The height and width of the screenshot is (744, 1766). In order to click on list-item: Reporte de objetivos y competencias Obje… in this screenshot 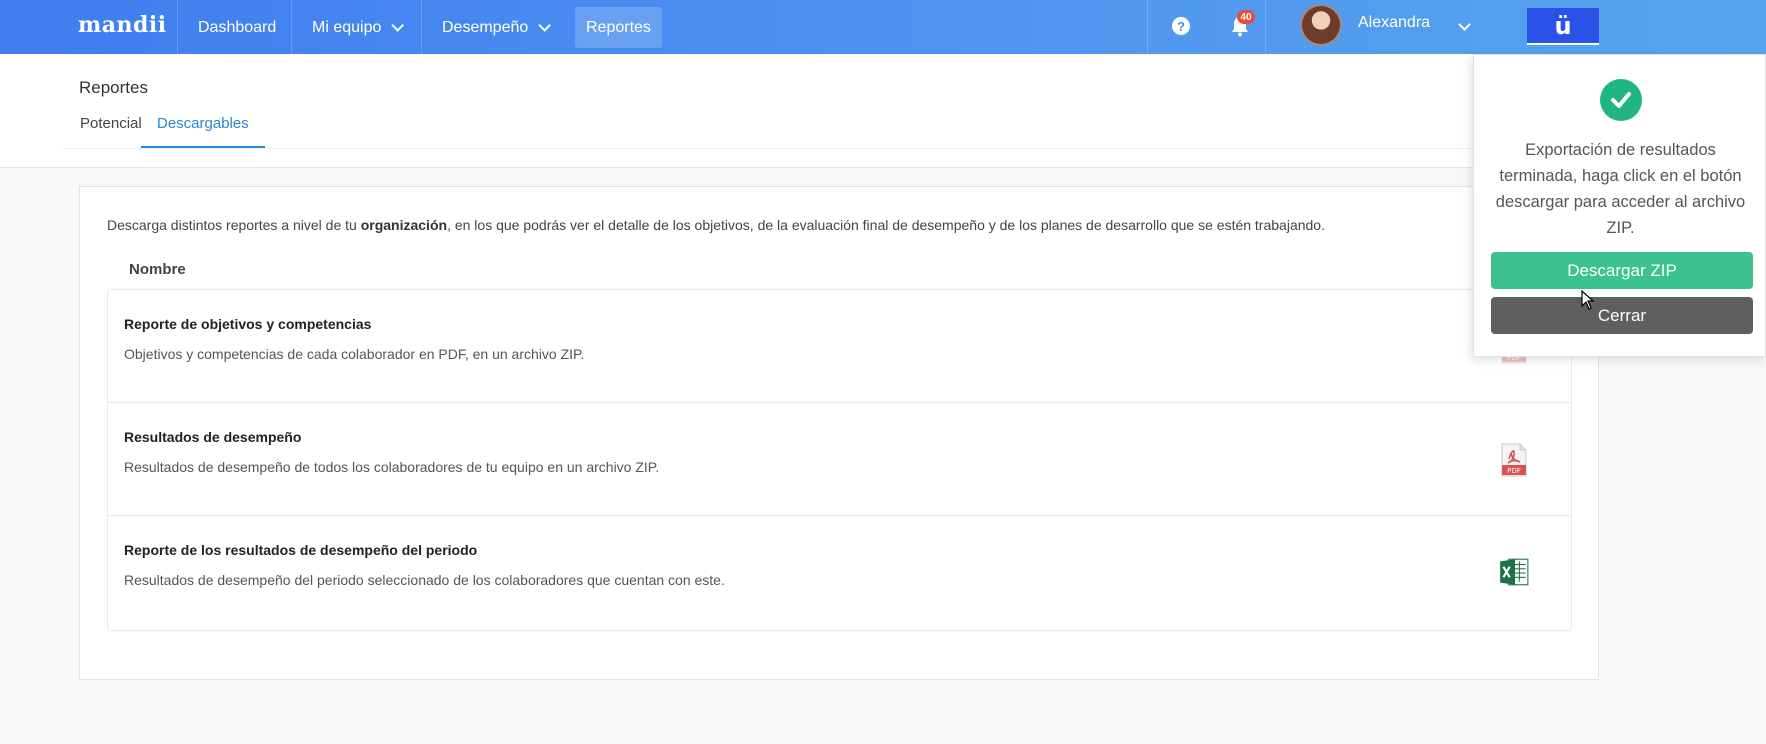, I will do `click(839, 346)`.